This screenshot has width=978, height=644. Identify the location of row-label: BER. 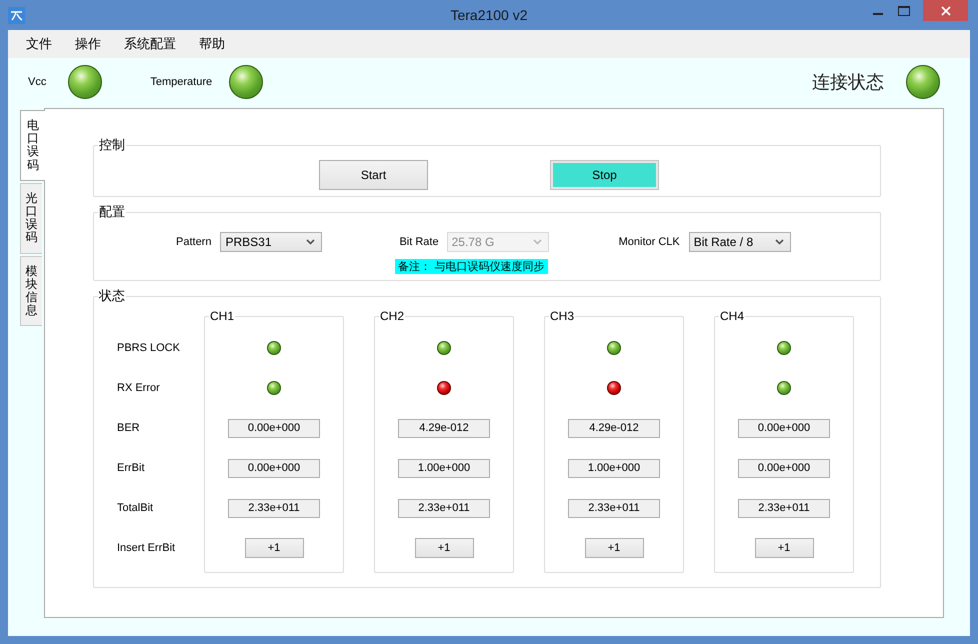
(129, 428).